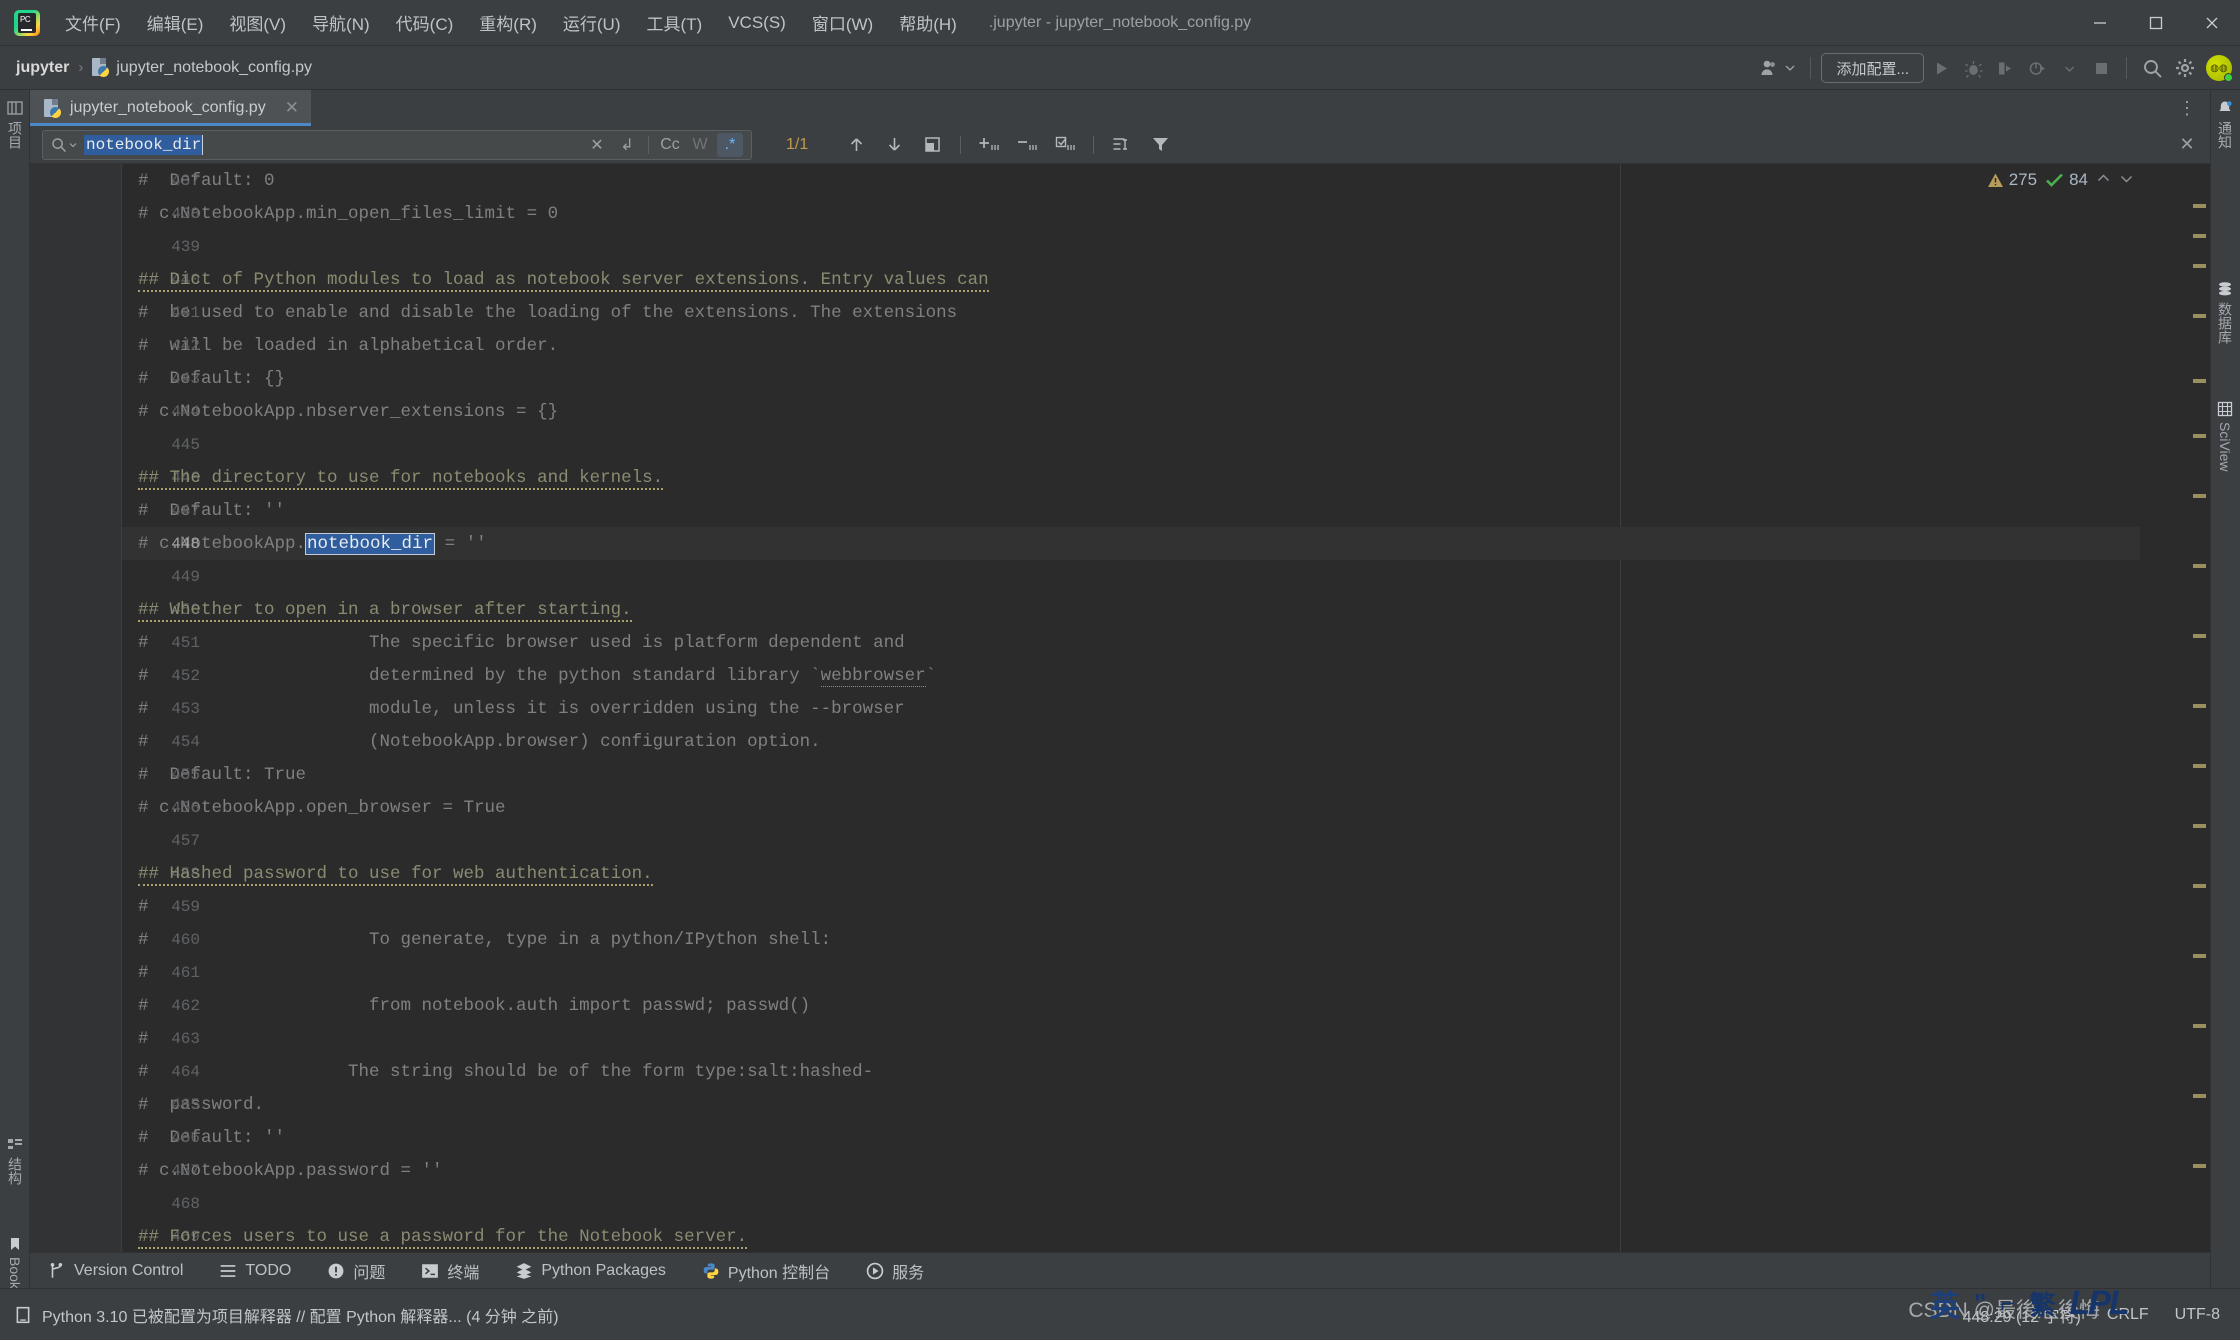 Image resolution: width=2240 pixels, height=1340 pixels. I want to click on menu-view: 视图(V), so click(257, 22).